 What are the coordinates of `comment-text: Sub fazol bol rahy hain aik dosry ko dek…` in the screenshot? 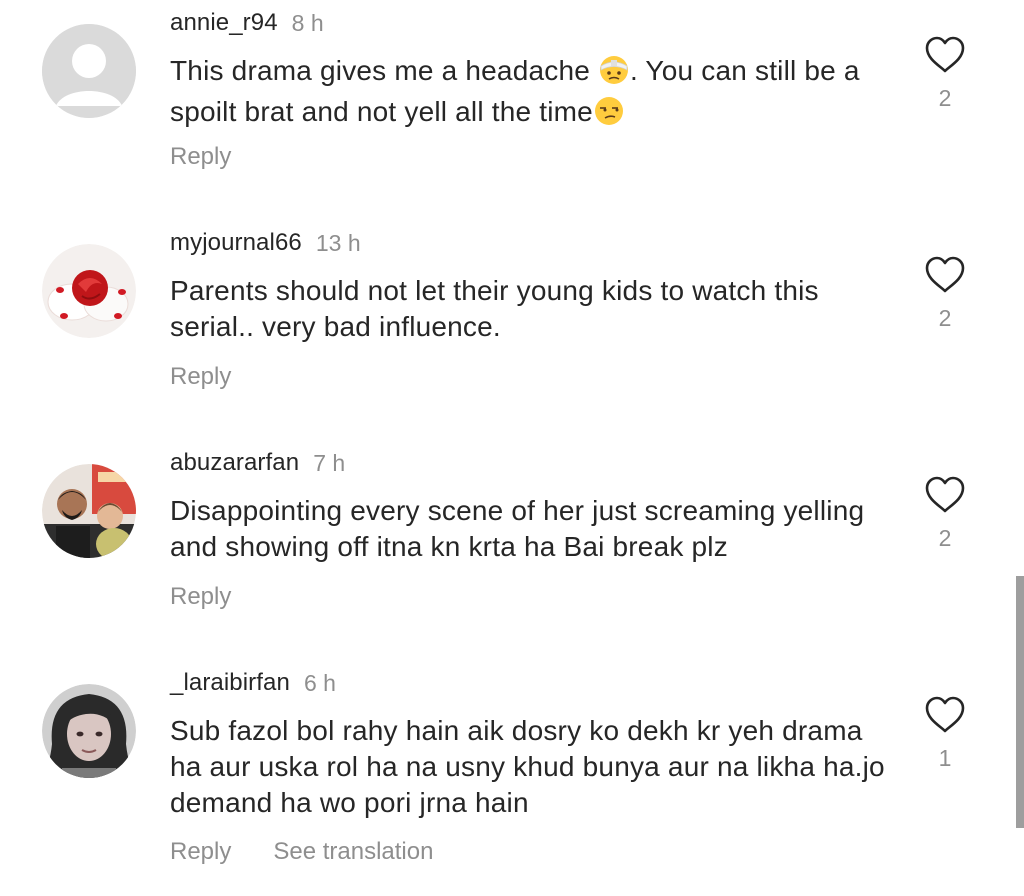 It's located at (527, 766).